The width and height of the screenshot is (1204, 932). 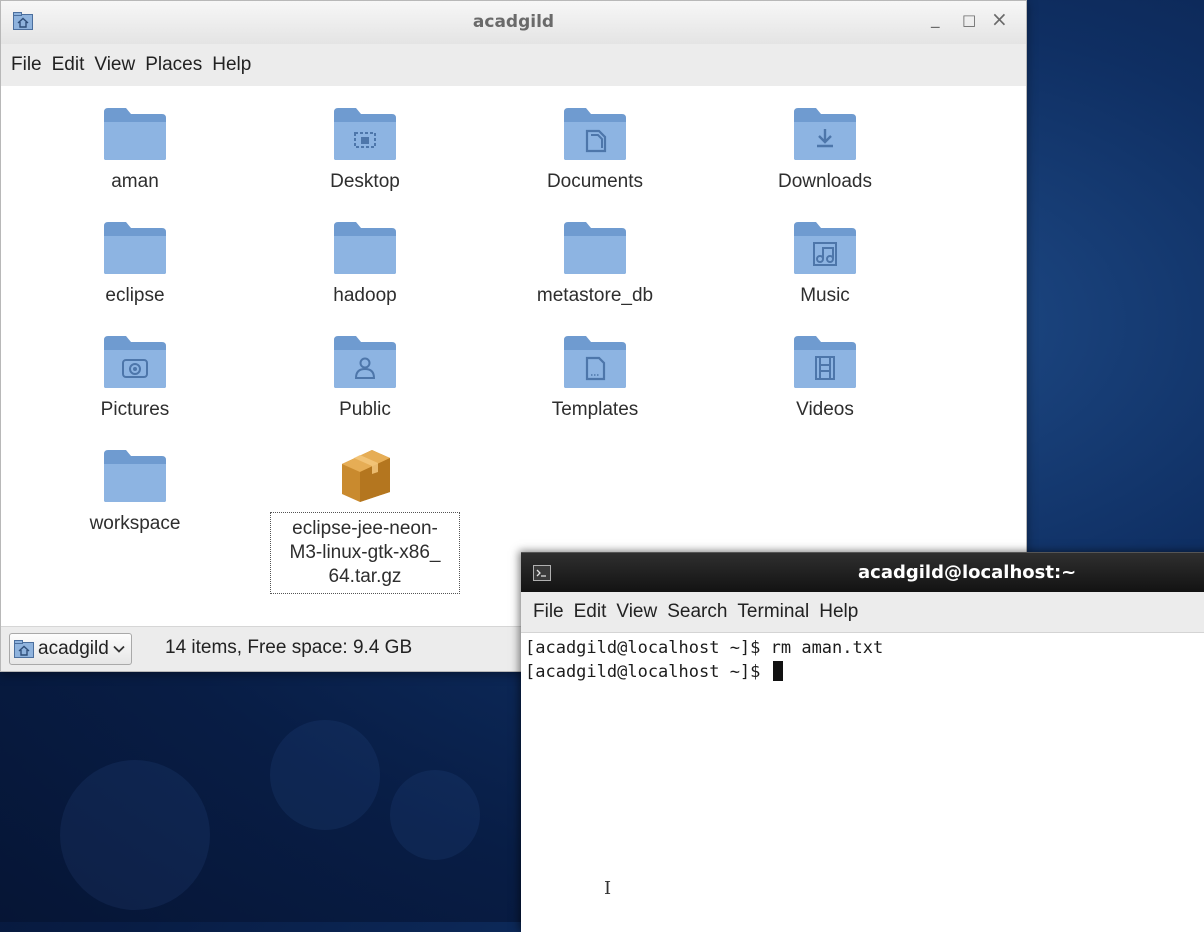 What do you see at coordinates (825, 295) in the screenshot?
I see `item-label: Music` at bounding box center [825, 295].